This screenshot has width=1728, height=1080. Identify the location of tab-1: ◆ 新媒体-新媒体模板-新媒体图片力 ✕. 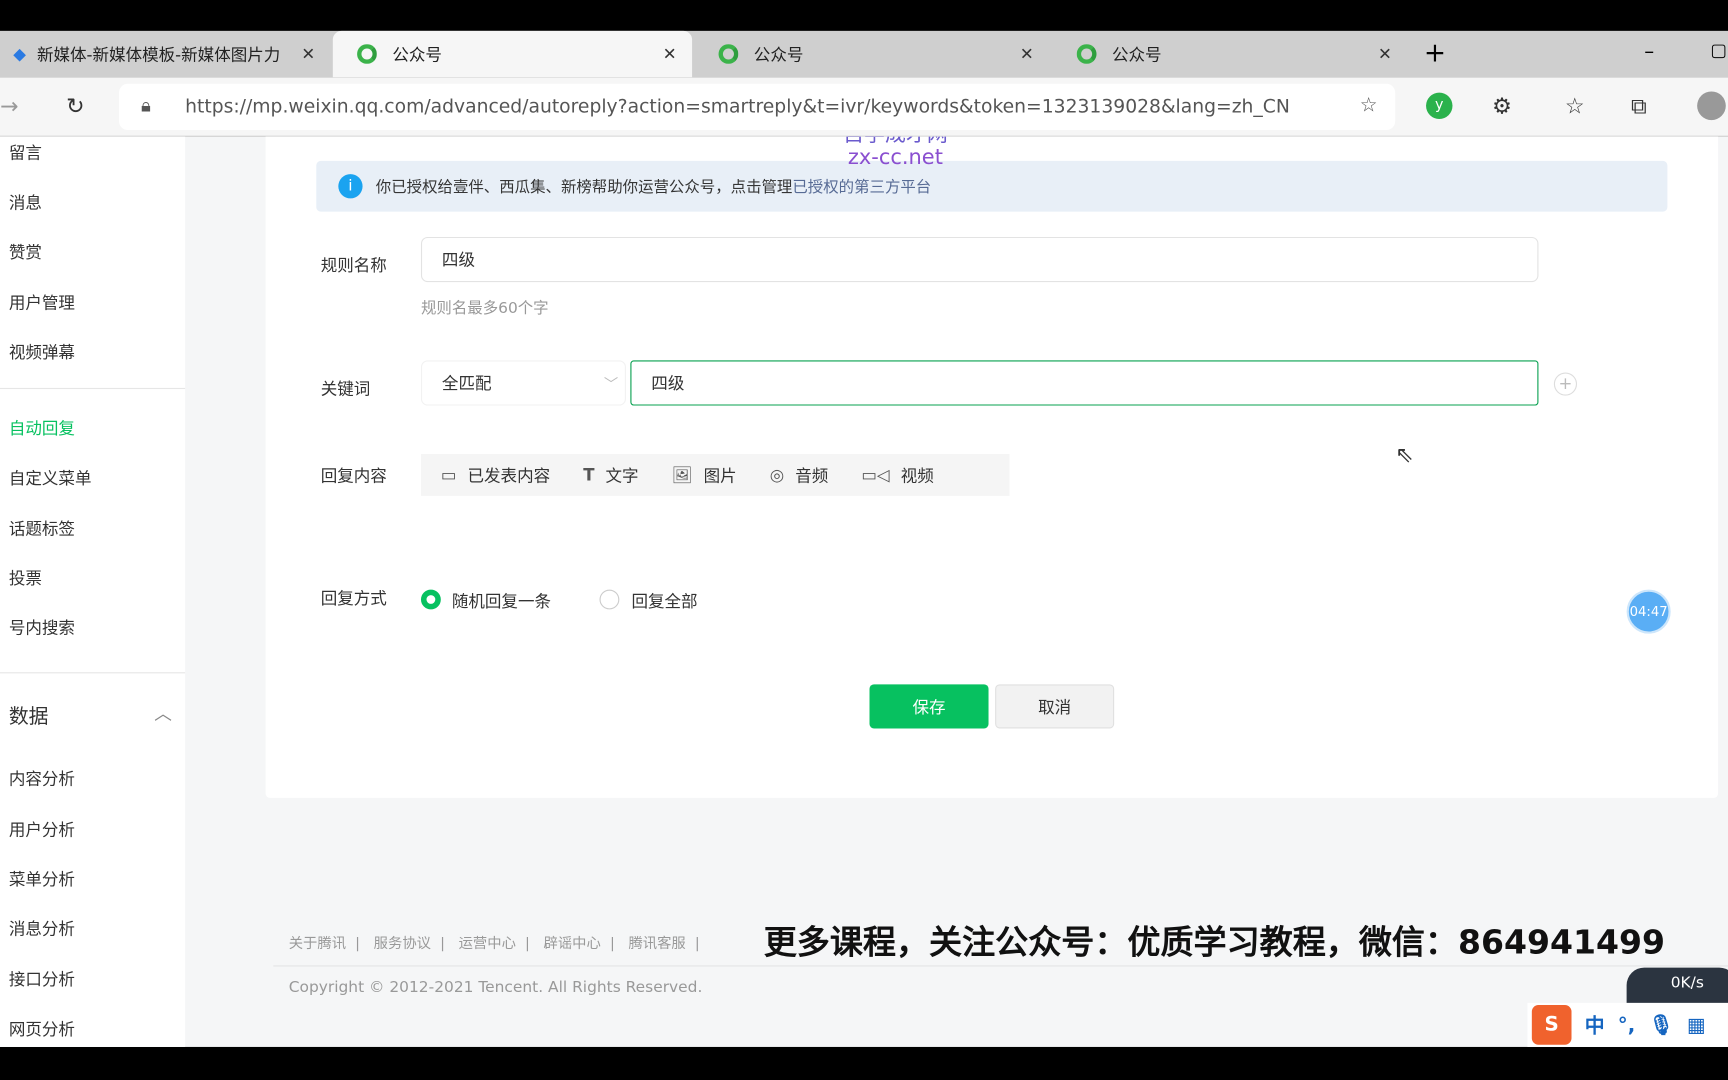
(165, 54).